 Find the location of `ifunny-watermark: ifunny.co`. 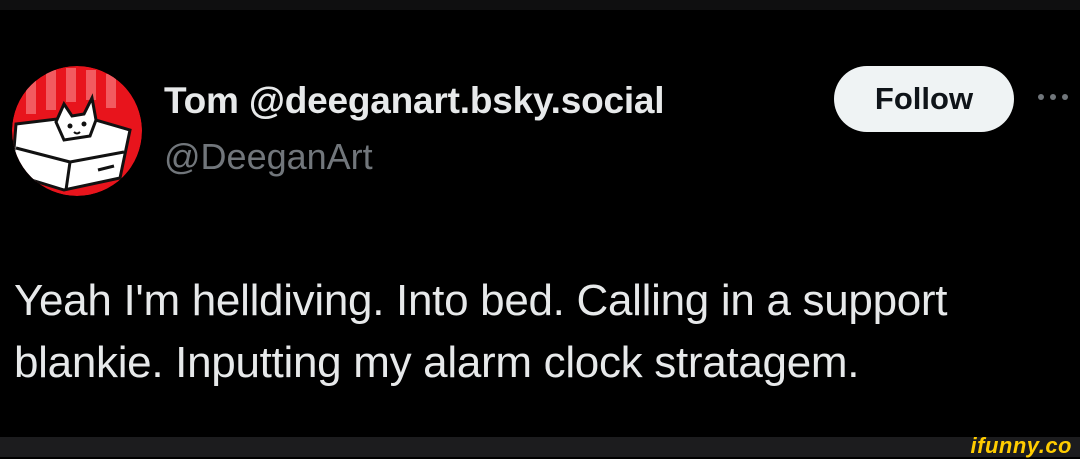

ifunny-watermark: ifunny.co is located at coordinates (1021, 445).